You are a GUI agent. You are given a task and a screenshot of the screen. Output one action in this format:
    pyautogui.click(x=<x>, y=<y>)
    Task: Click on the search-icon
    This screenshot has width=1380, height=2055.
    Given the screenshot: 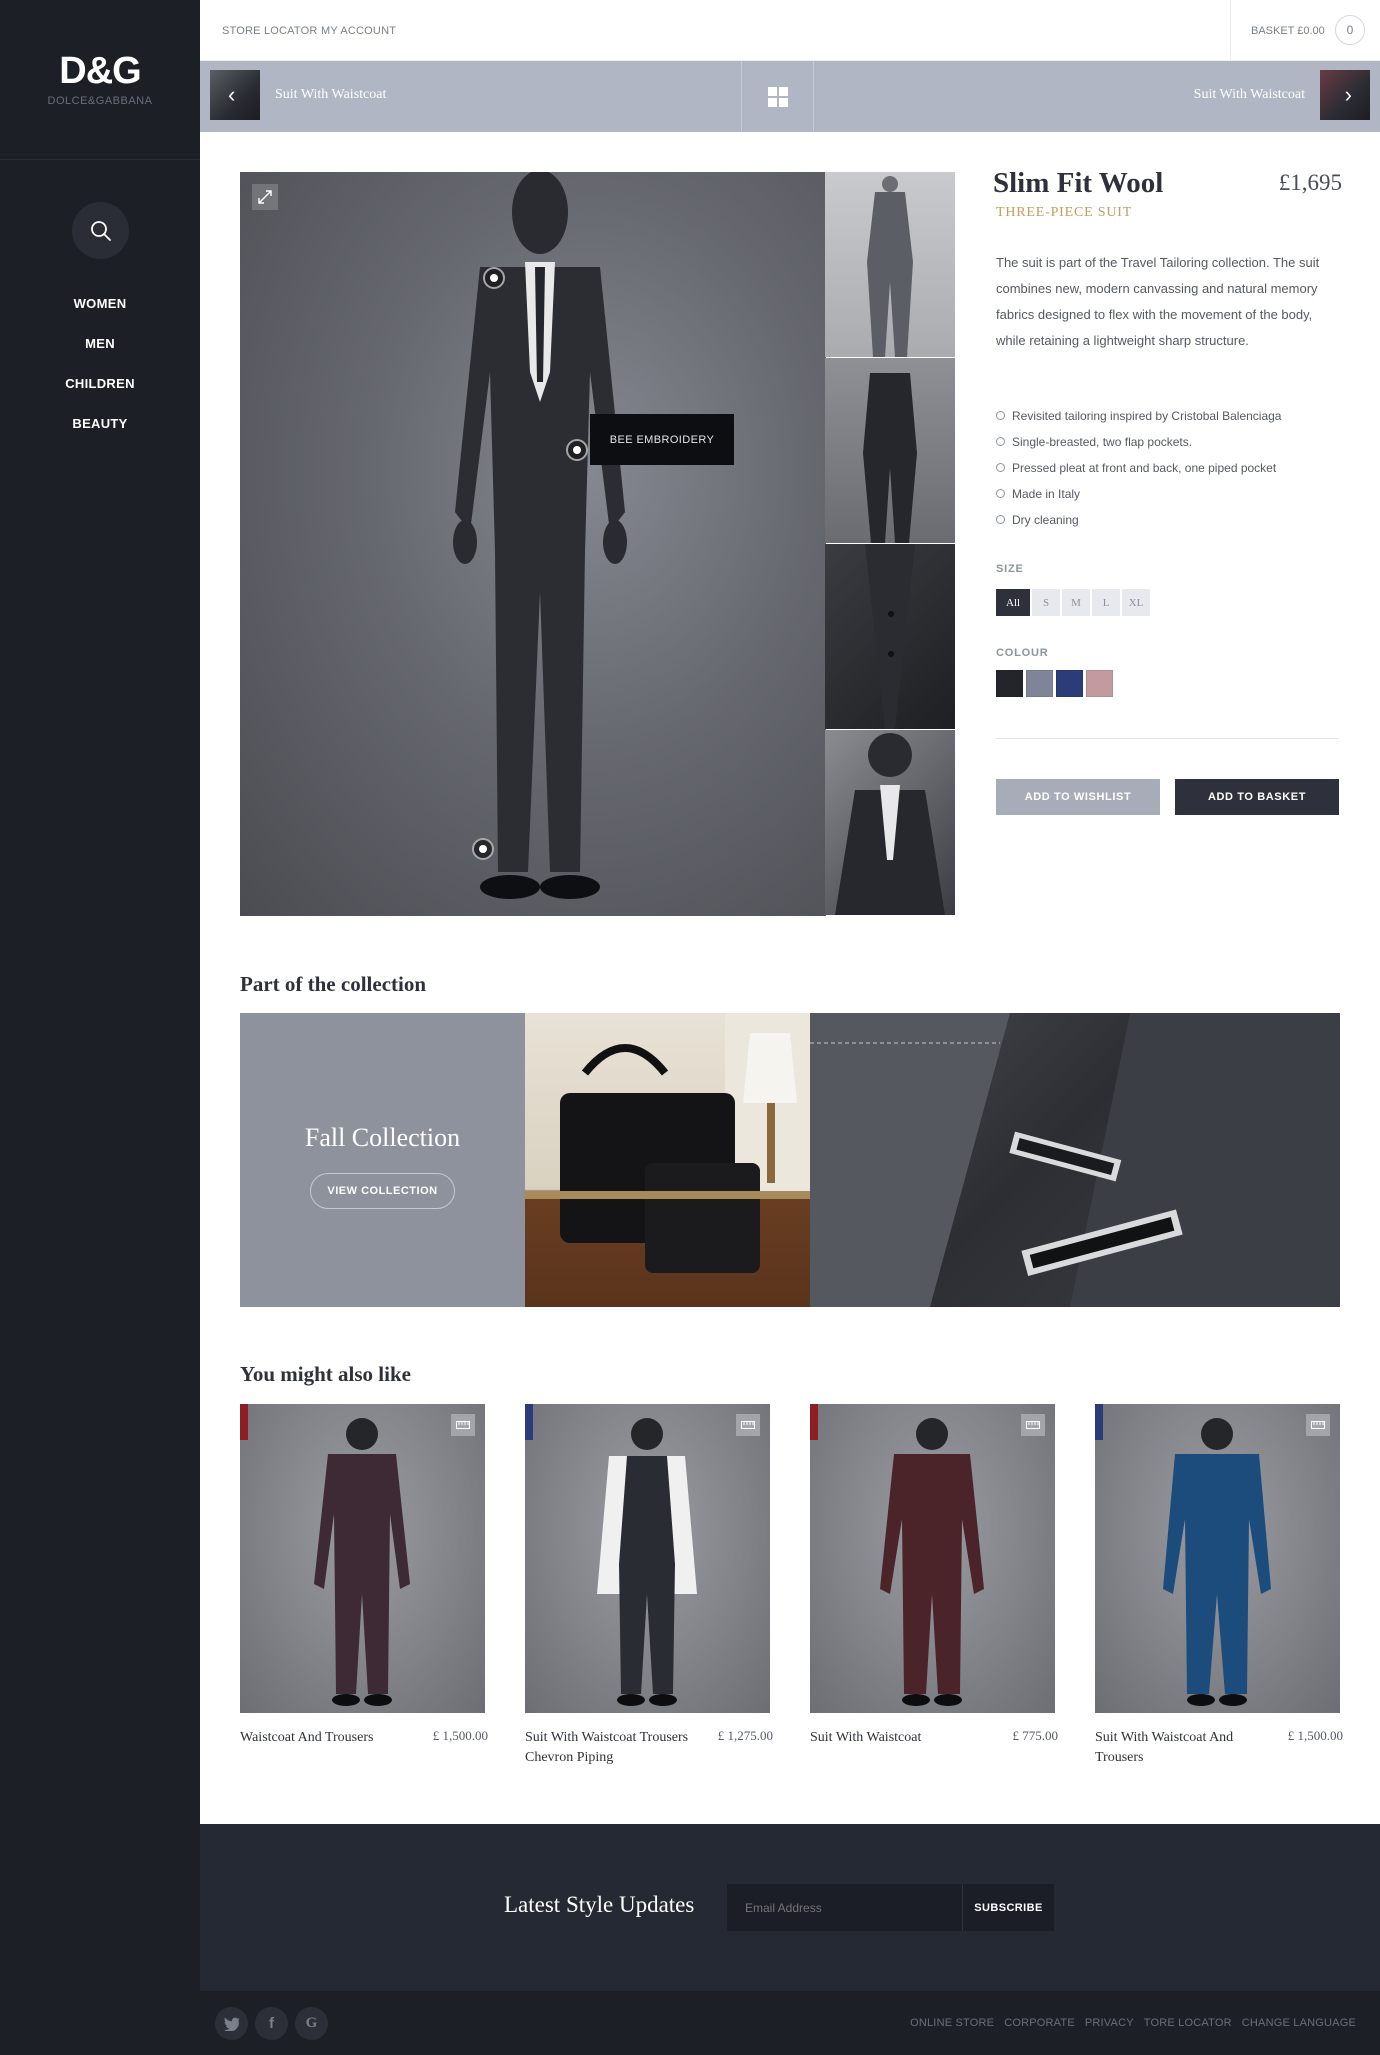 What is the action you would take?
    pyautogui.click(x=100, y=230)
    